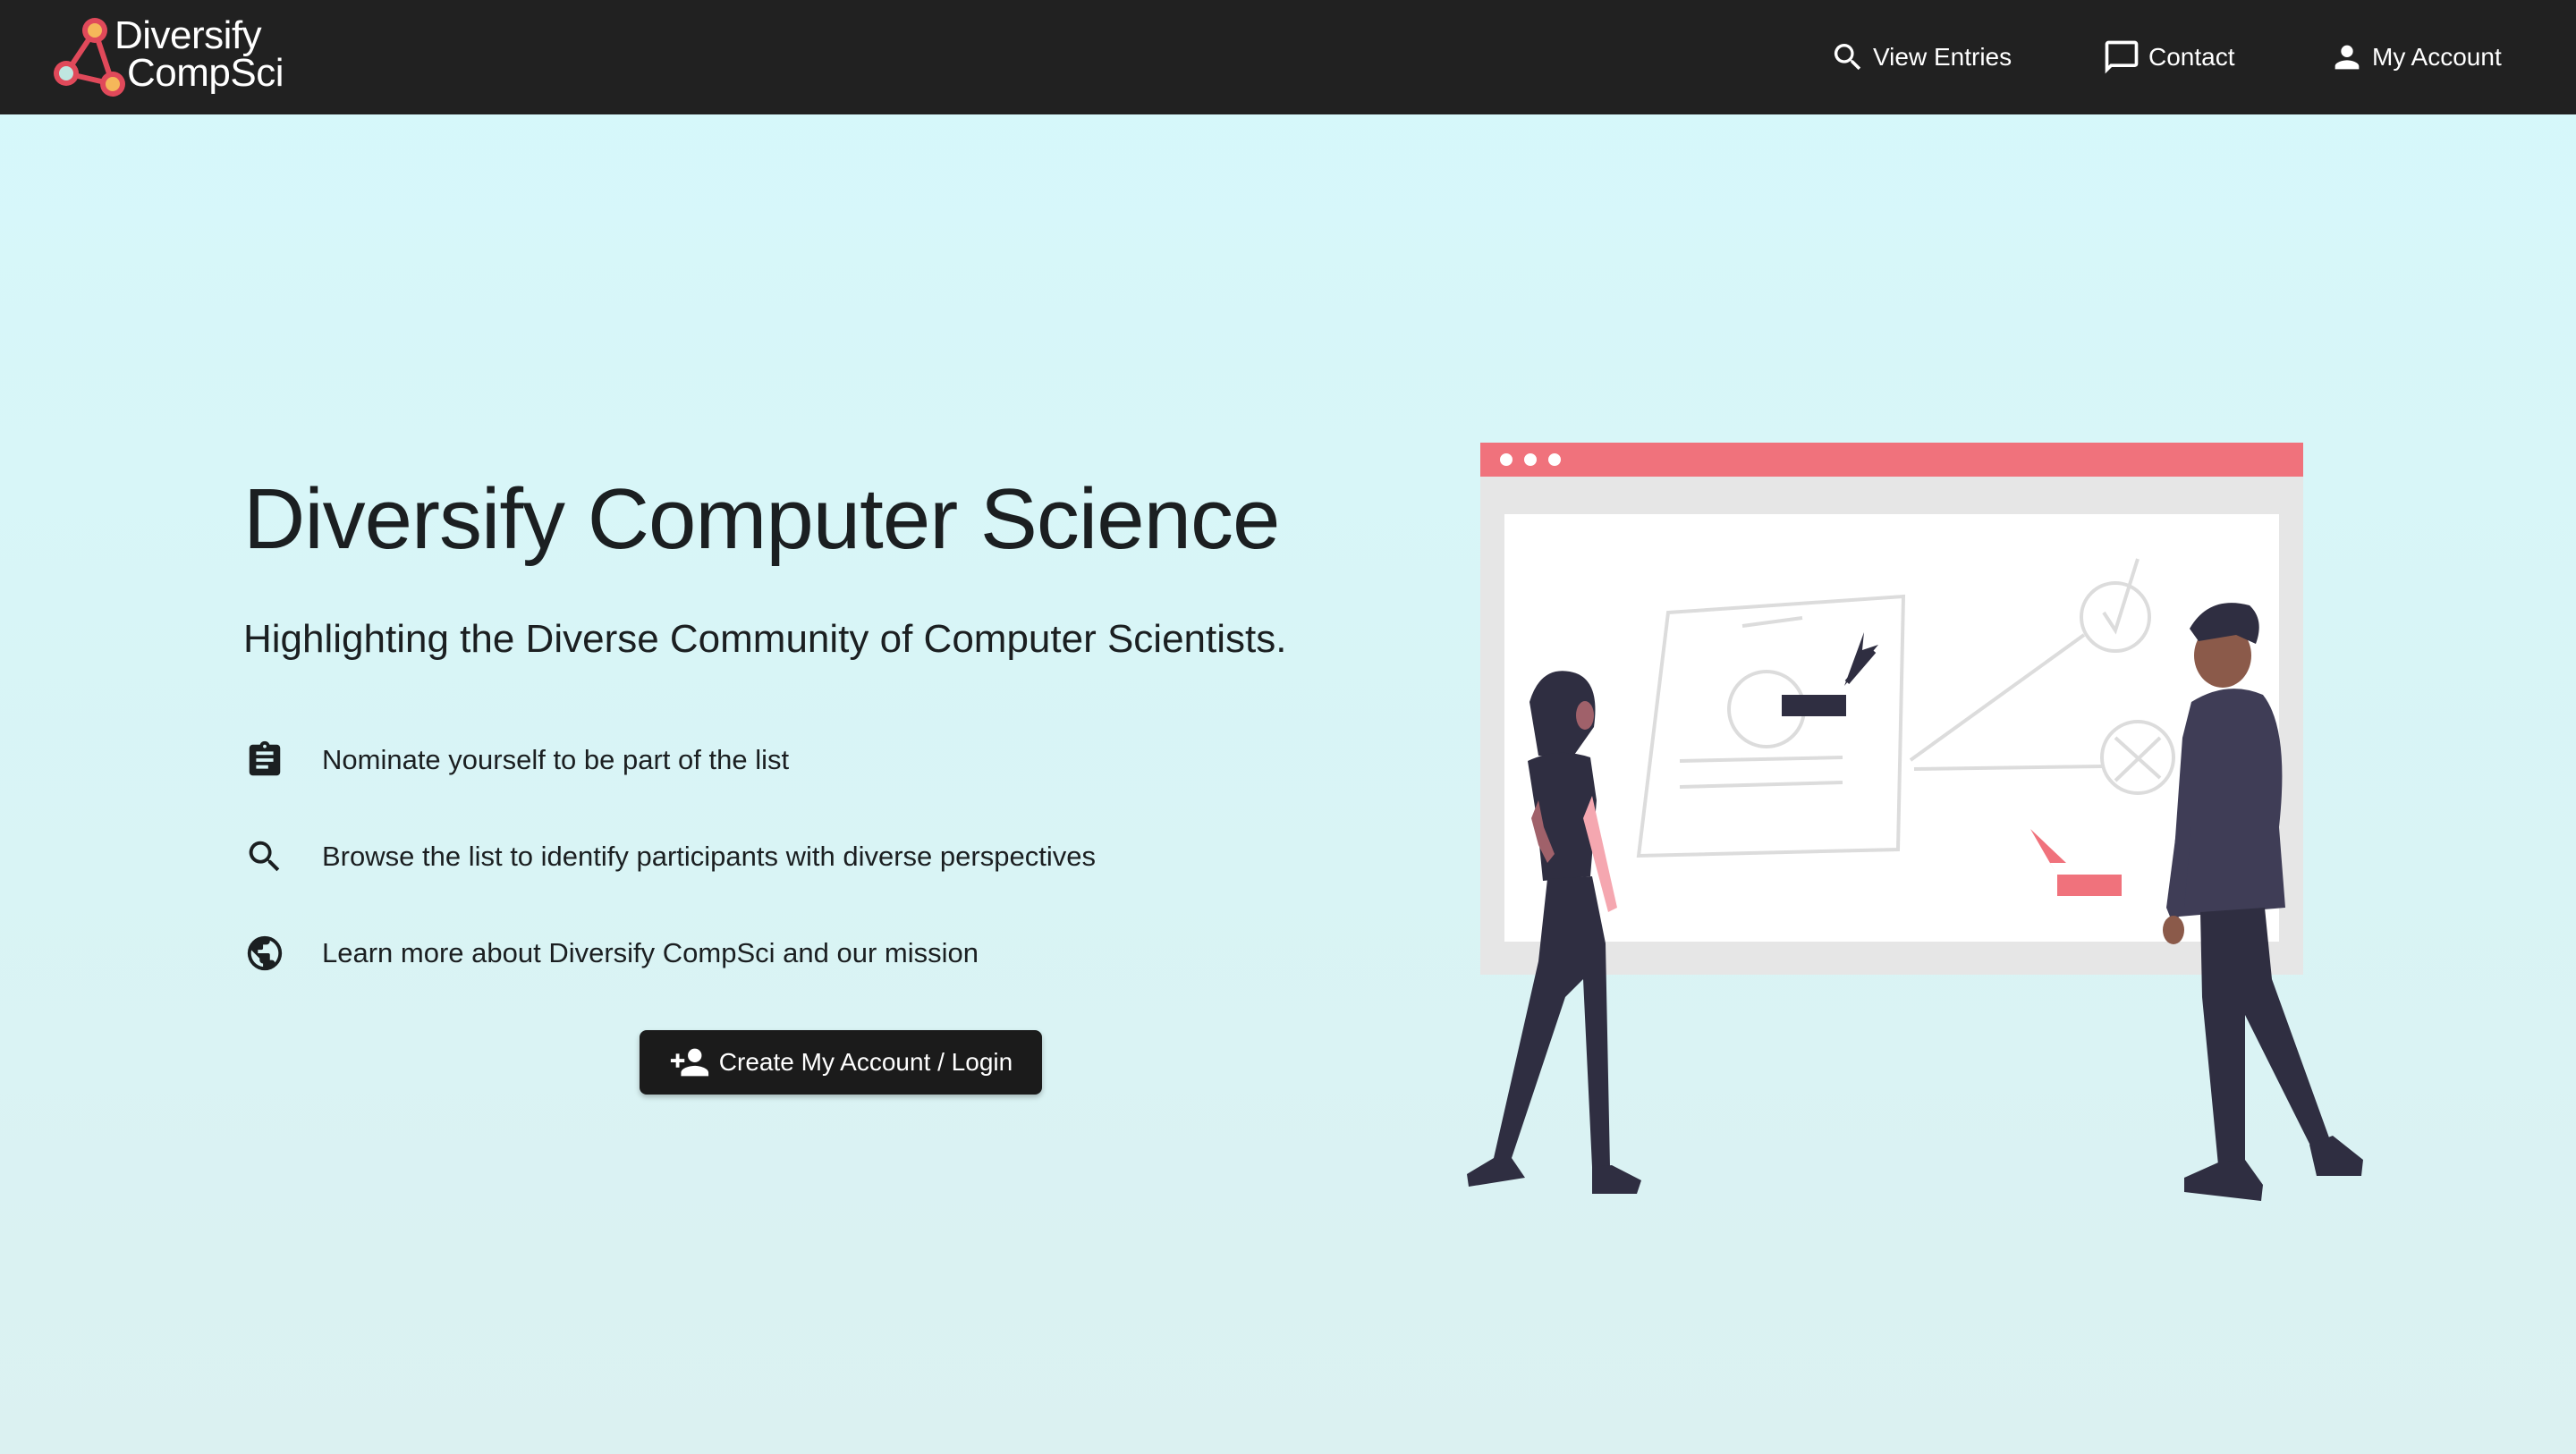 The height and width of the screenshot is (1454, 2576). I want to click on nav-contact-label: Contact, so click(2191, 57).